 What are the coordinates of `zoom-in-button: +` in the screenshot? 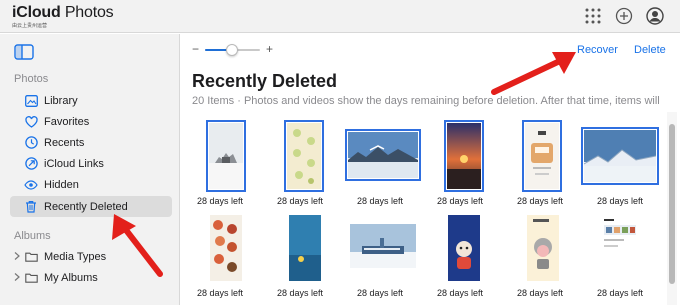 It's located at (269, 49).